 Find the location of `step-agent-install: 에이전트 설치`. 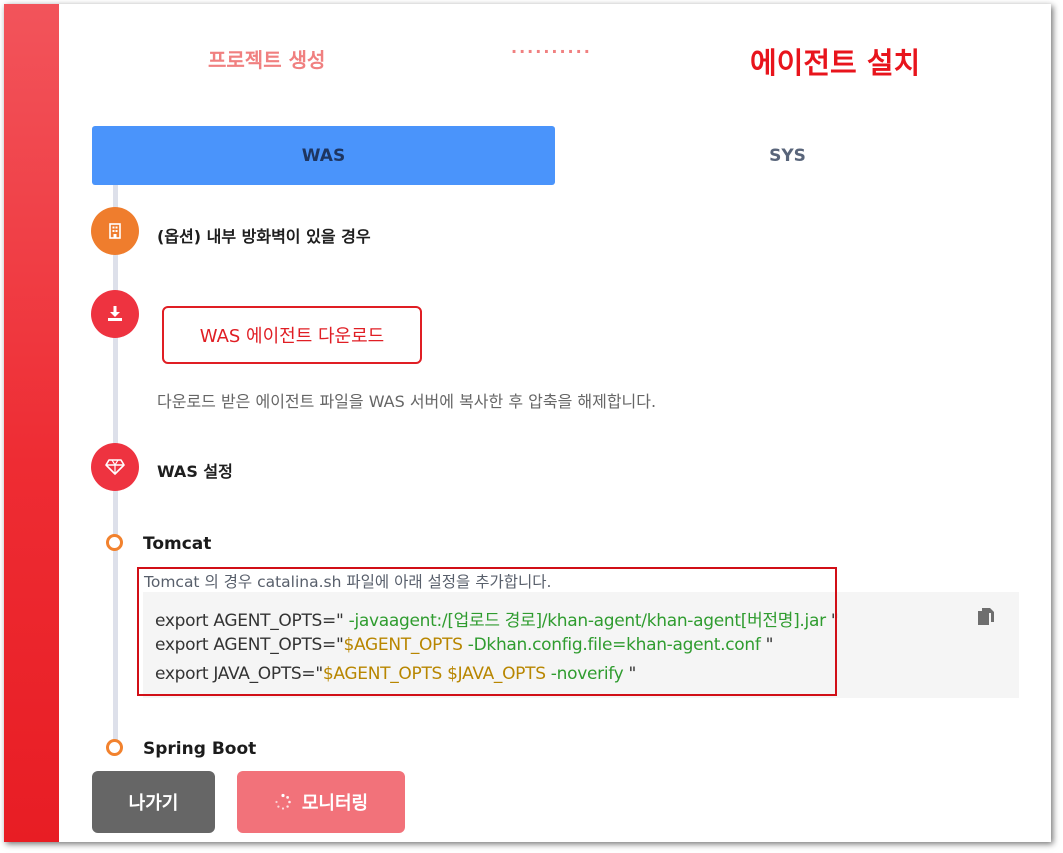

step-agent-install: 에이전트 설치 is located at coordinates (835, 63).